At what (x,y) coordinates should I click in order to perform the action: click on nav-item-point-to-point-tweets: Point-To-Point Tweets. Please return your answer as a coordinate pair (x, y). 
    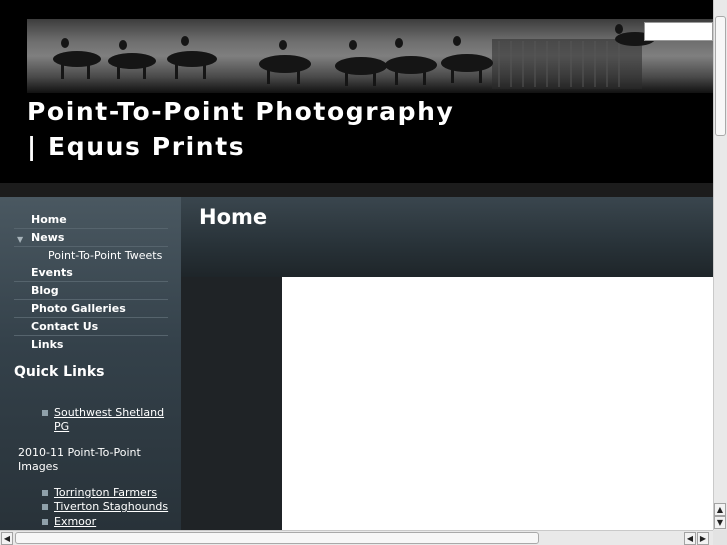
    Looking at the image, I should click on (91, 255).